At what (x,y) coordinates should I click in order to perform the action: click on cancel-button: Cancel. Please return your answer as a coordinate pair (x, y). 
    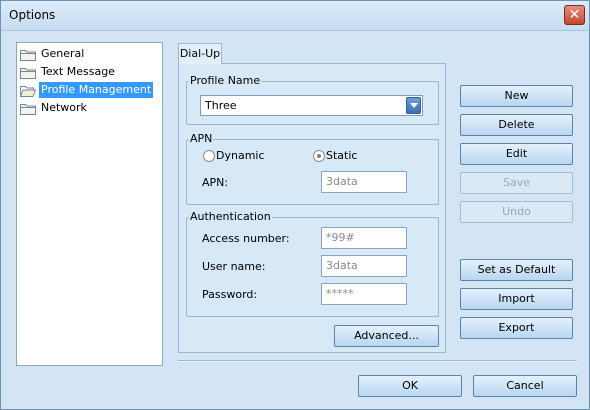
    Looking at the image, I should click on (525, 386).